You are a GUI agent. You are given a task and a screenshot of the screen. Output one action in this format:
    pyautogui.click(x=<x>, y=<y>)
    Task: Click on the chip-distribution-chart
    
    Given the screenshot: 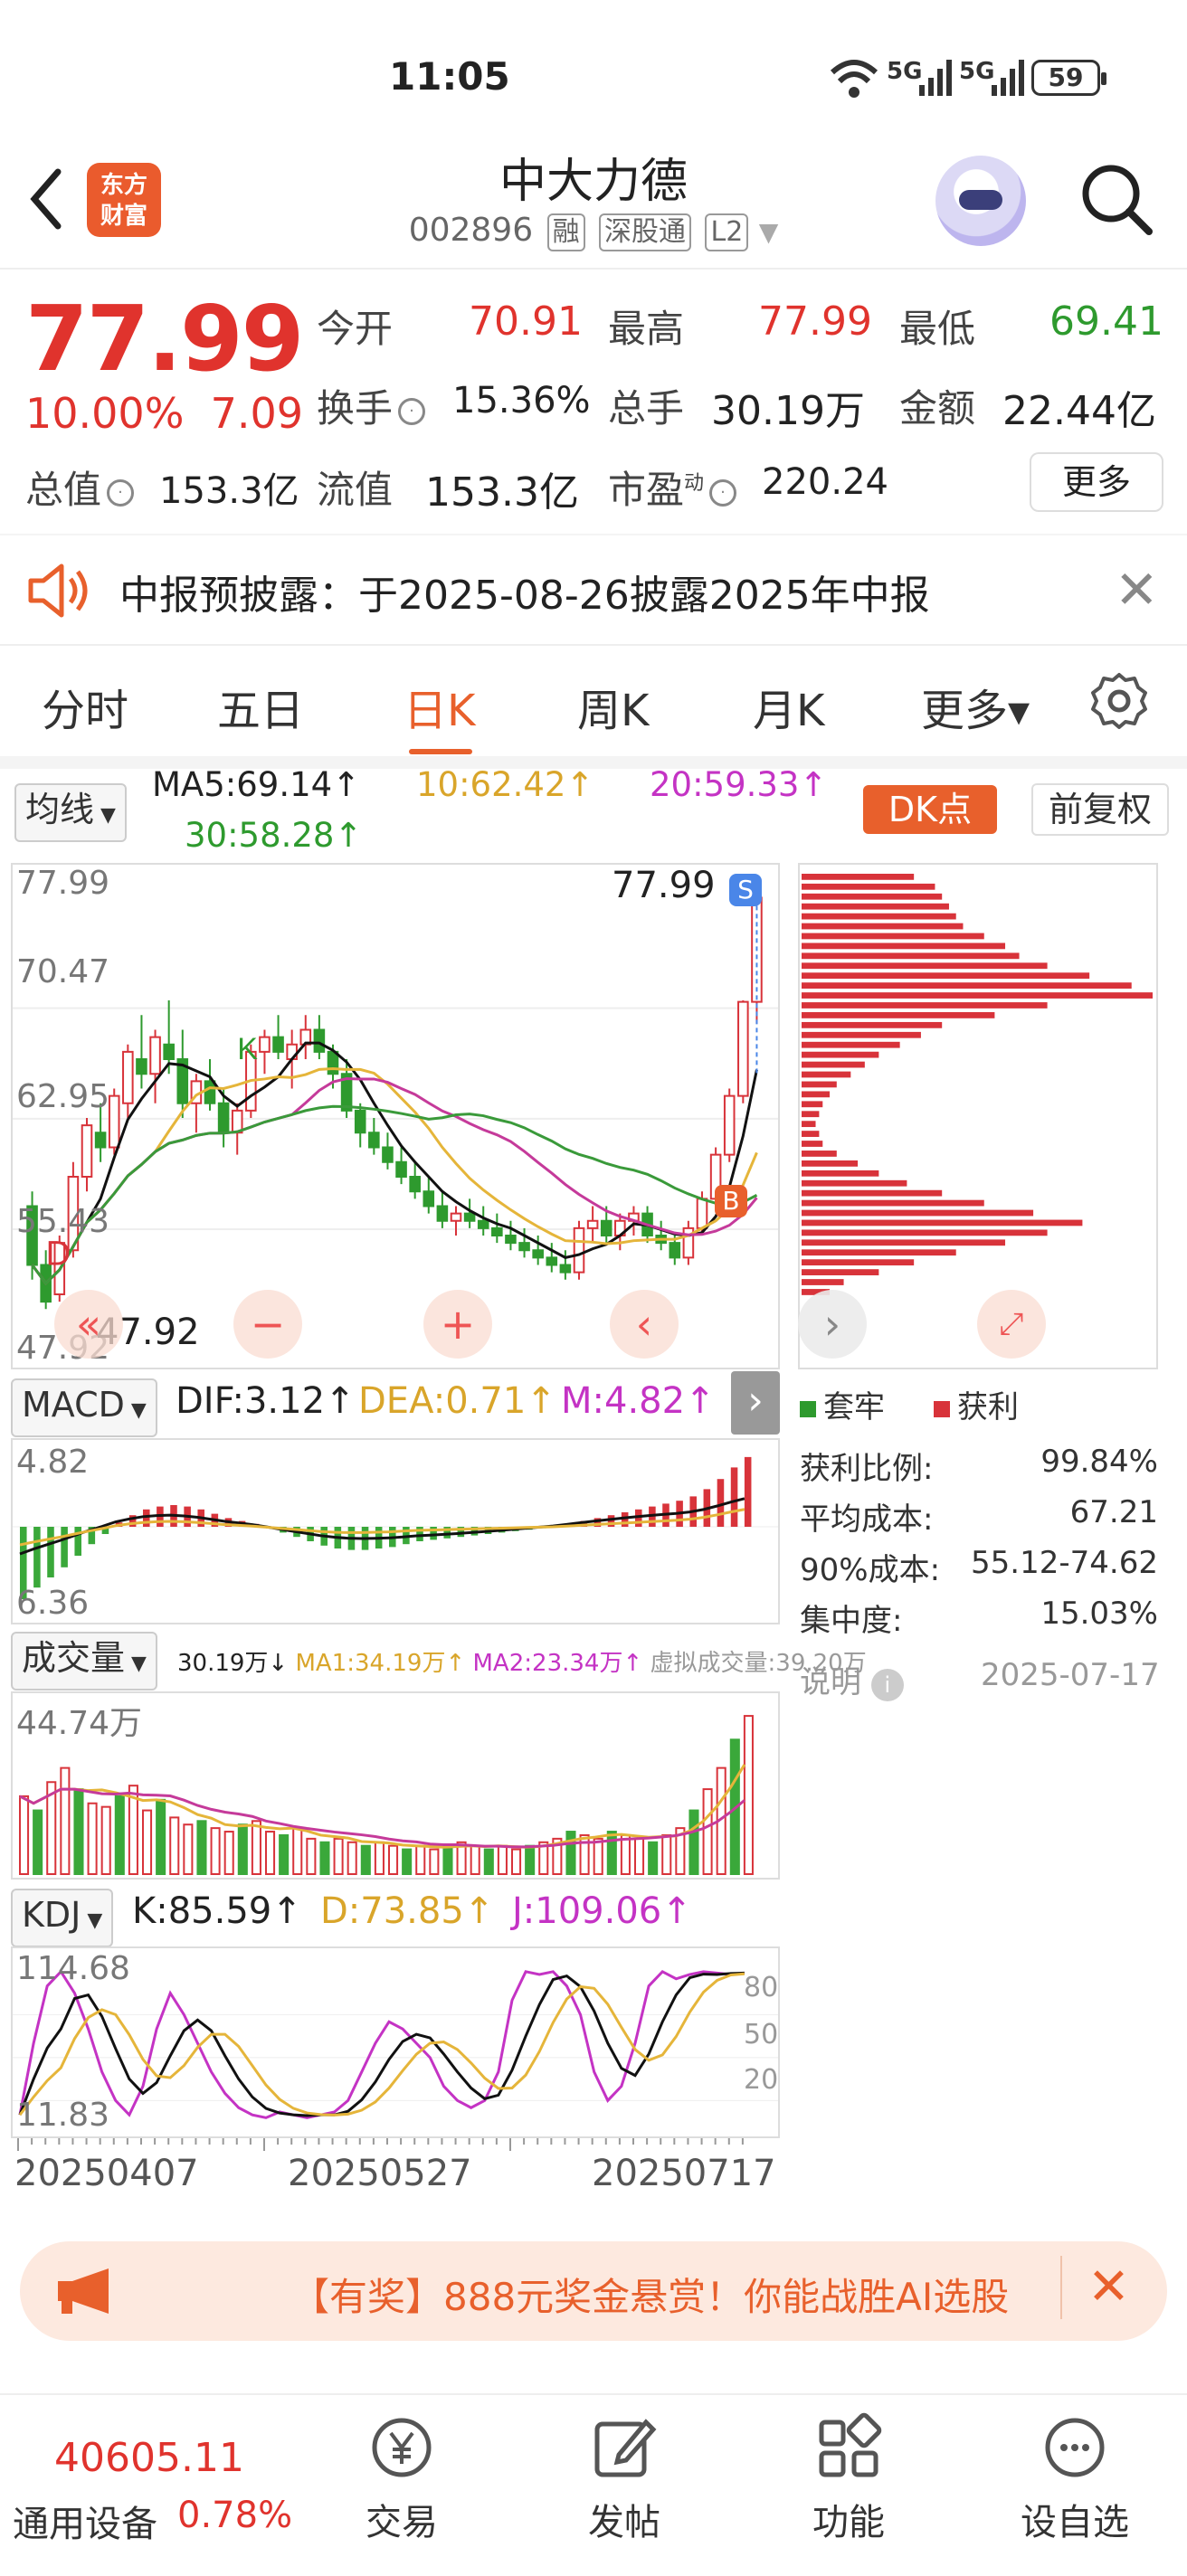 What is the action you would take?
    pyautogui.click(x=977, y=1085)
    